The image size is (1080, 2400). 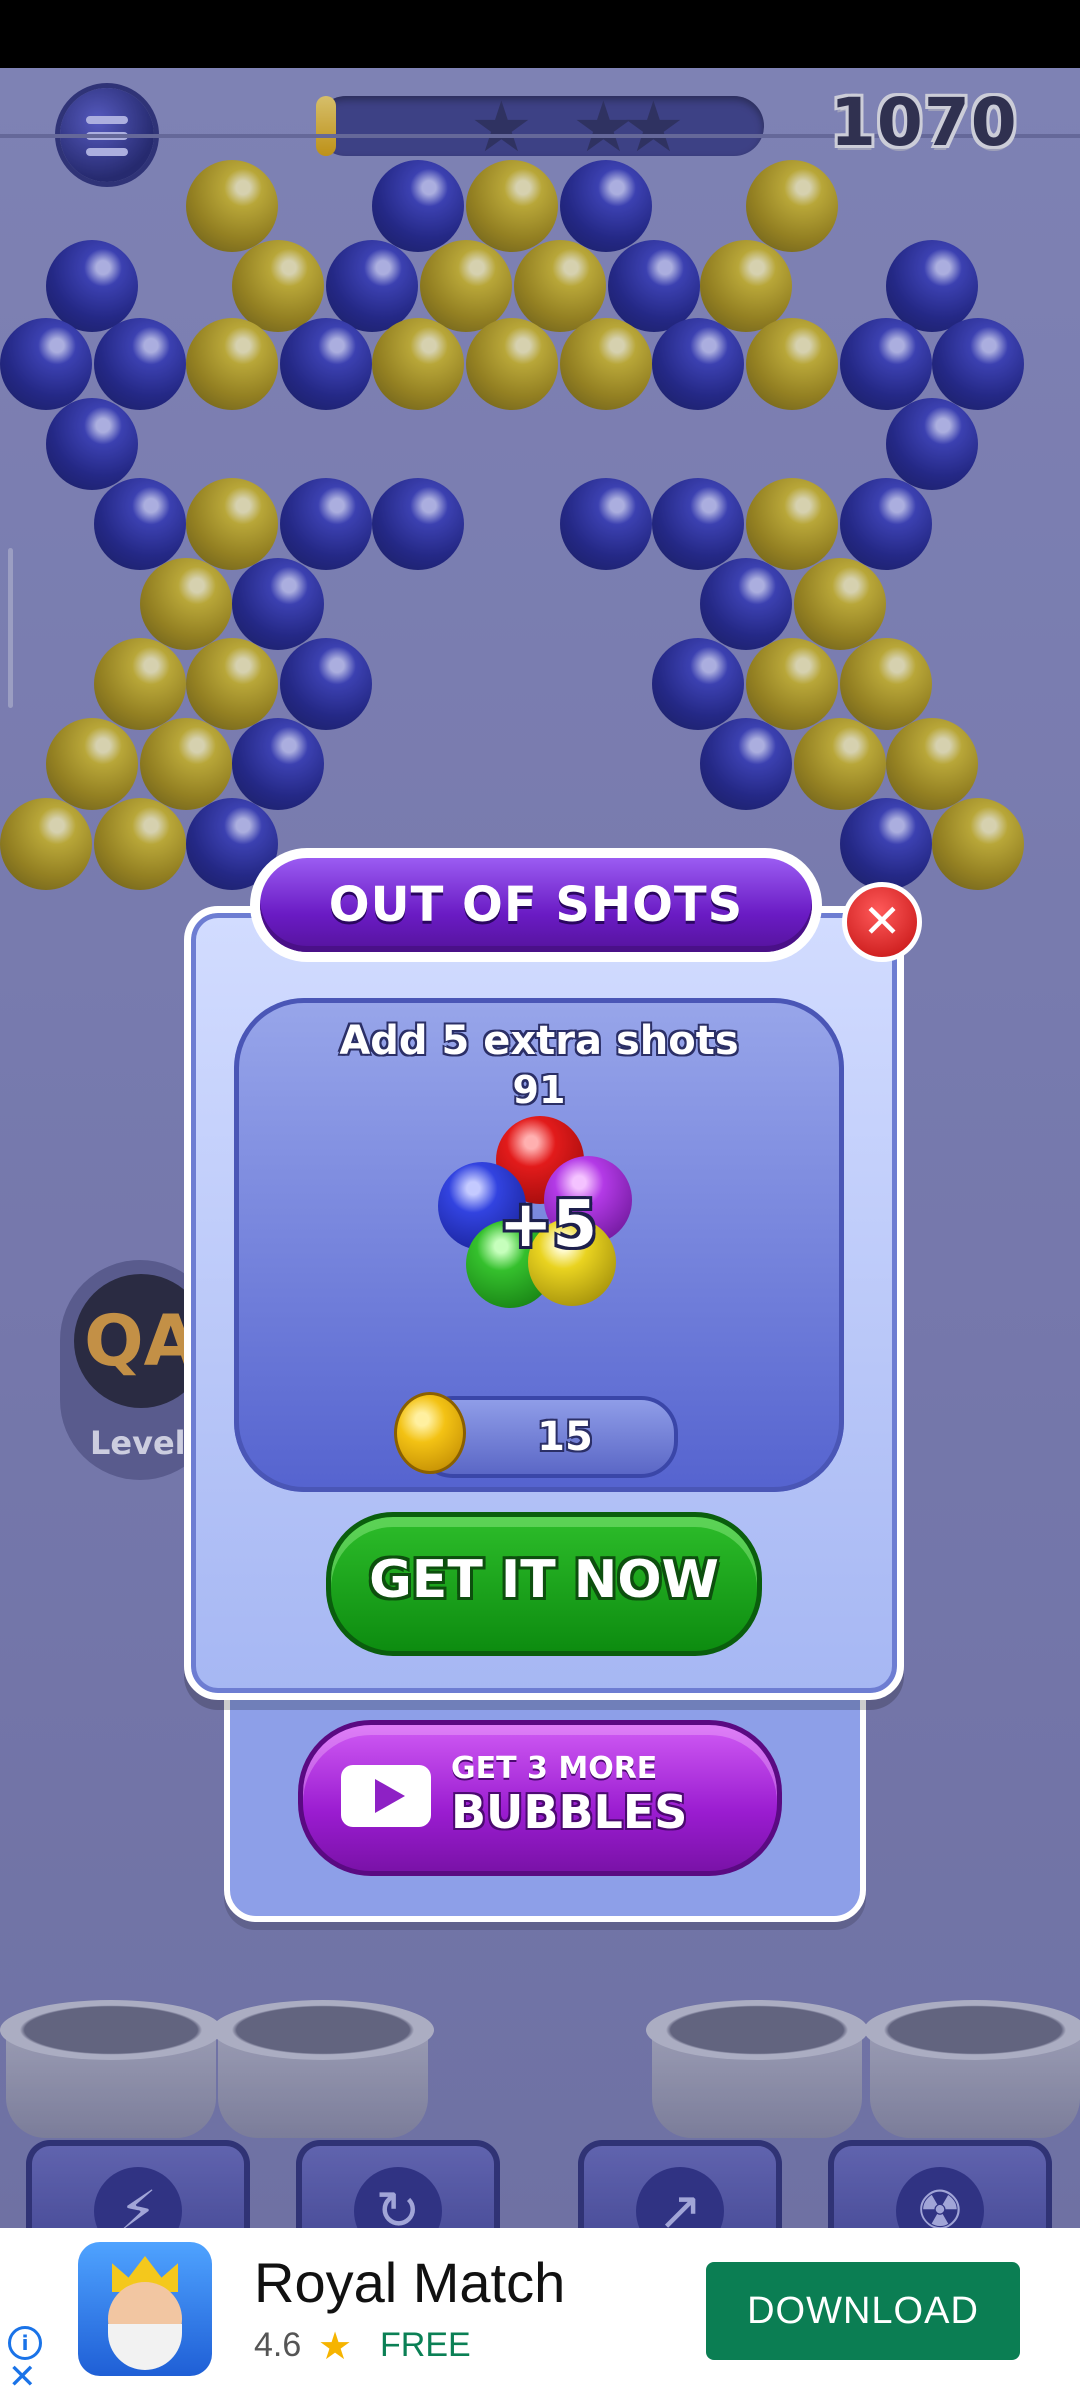 I want to click on video-button-line1: GET 3 MORE, so click(x=554, y=1768).